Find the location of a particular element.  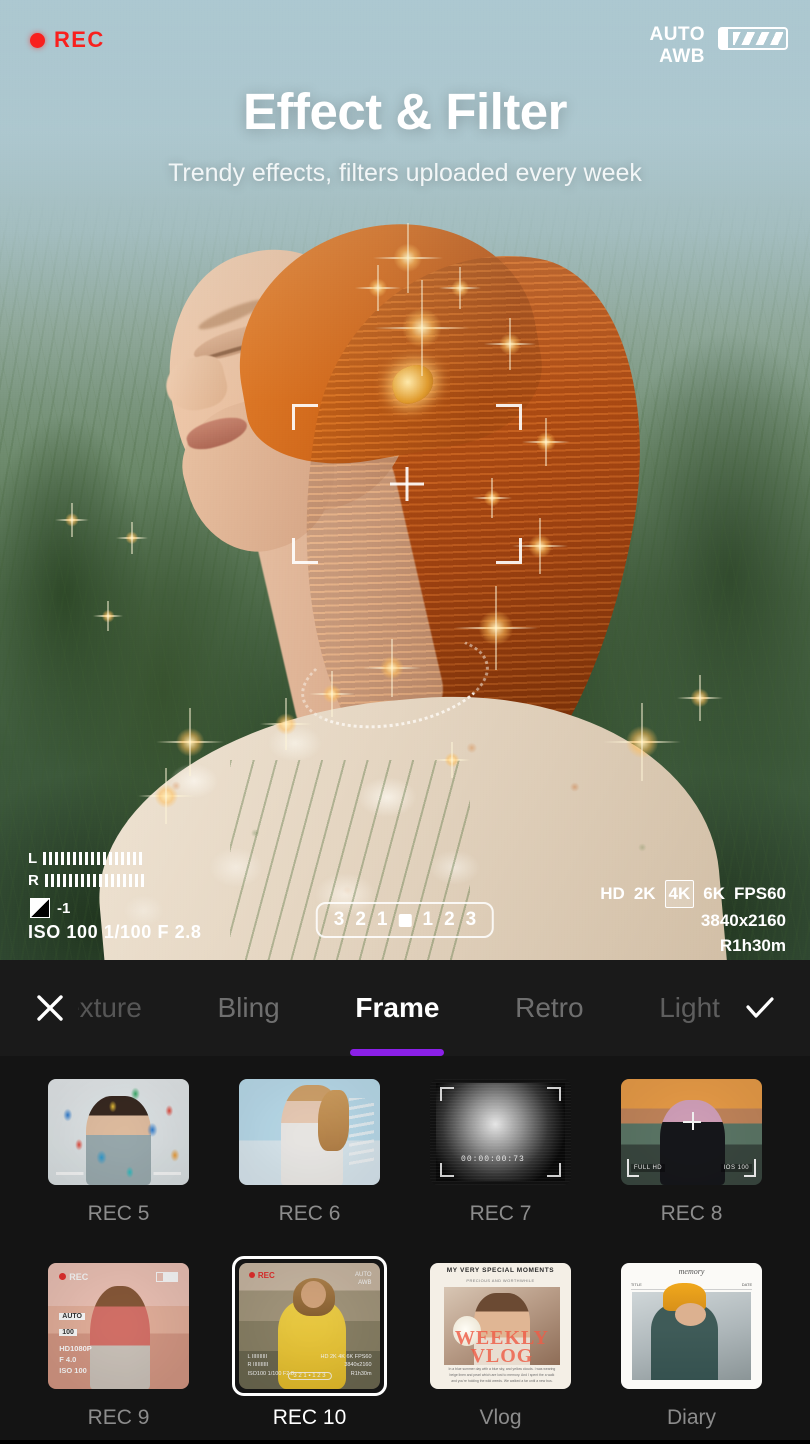

frame-label-rec7: REC 7 is located at coordinates (500, 1213).